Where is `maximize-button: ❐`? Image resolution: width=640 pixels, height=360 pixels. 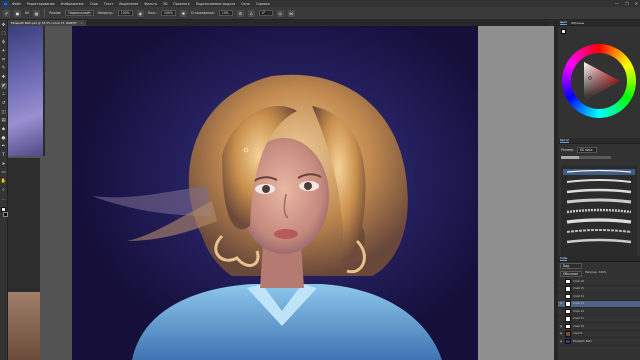
maximize-button: ❐ is located at coordinates (627, 3).